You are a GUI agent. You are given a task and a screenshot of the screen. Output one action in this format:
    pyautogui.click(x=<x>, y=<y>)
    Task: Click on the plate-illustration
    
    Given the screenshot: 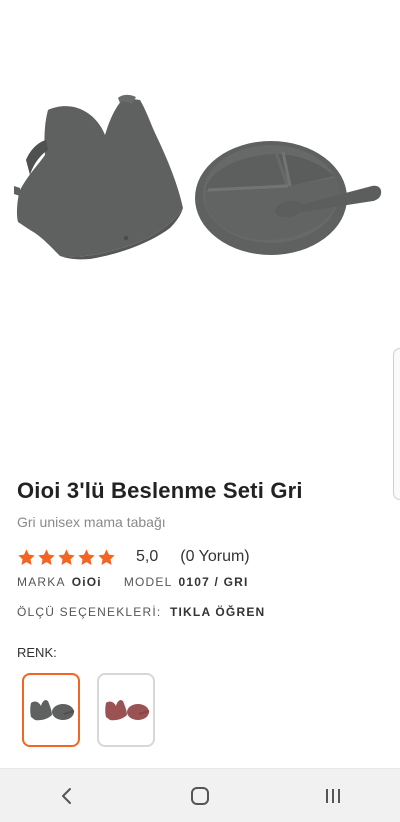 What is the action you would take?
    pyautogui.click(x=271, y=198)
    